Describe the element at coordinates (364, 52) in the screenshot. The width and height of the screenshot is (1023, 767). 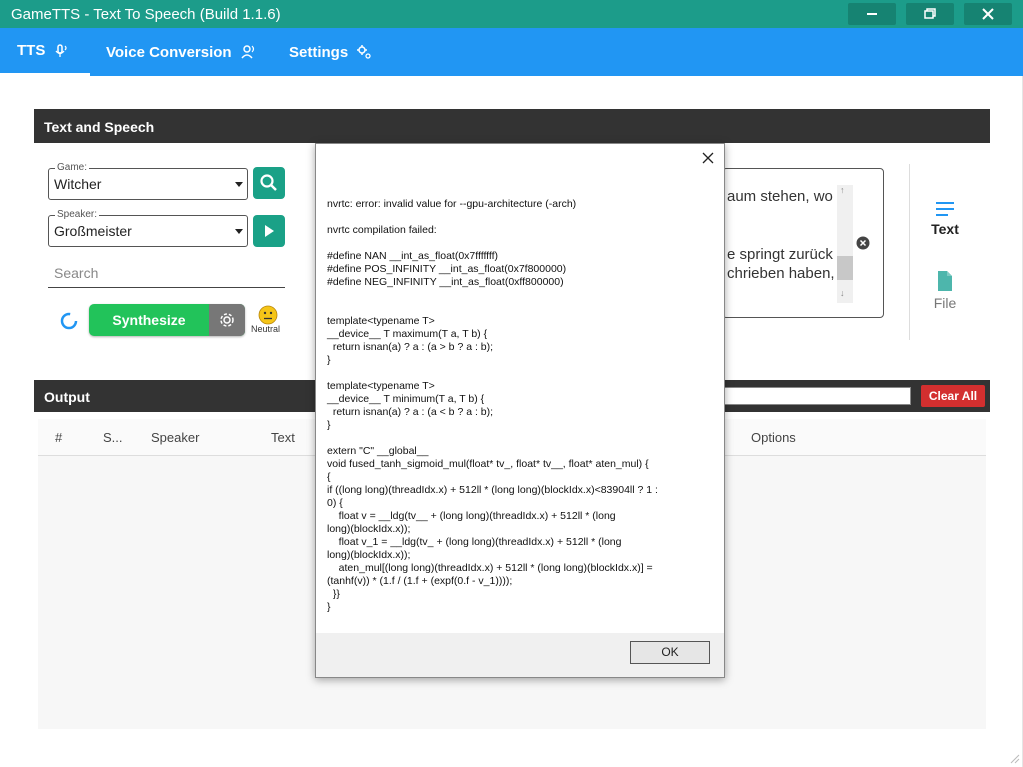
I see `gears-icon` at that location.